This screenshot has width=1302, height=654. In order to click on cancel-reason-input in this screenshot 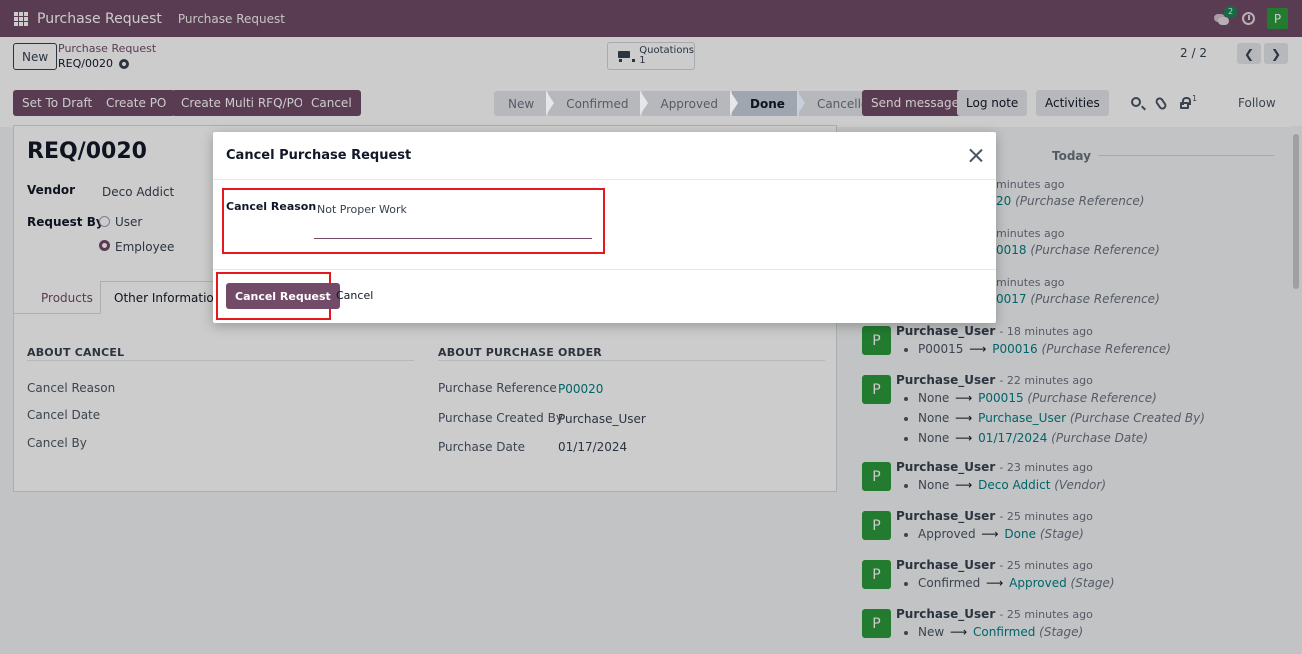, I will do `click(453, 218)`.